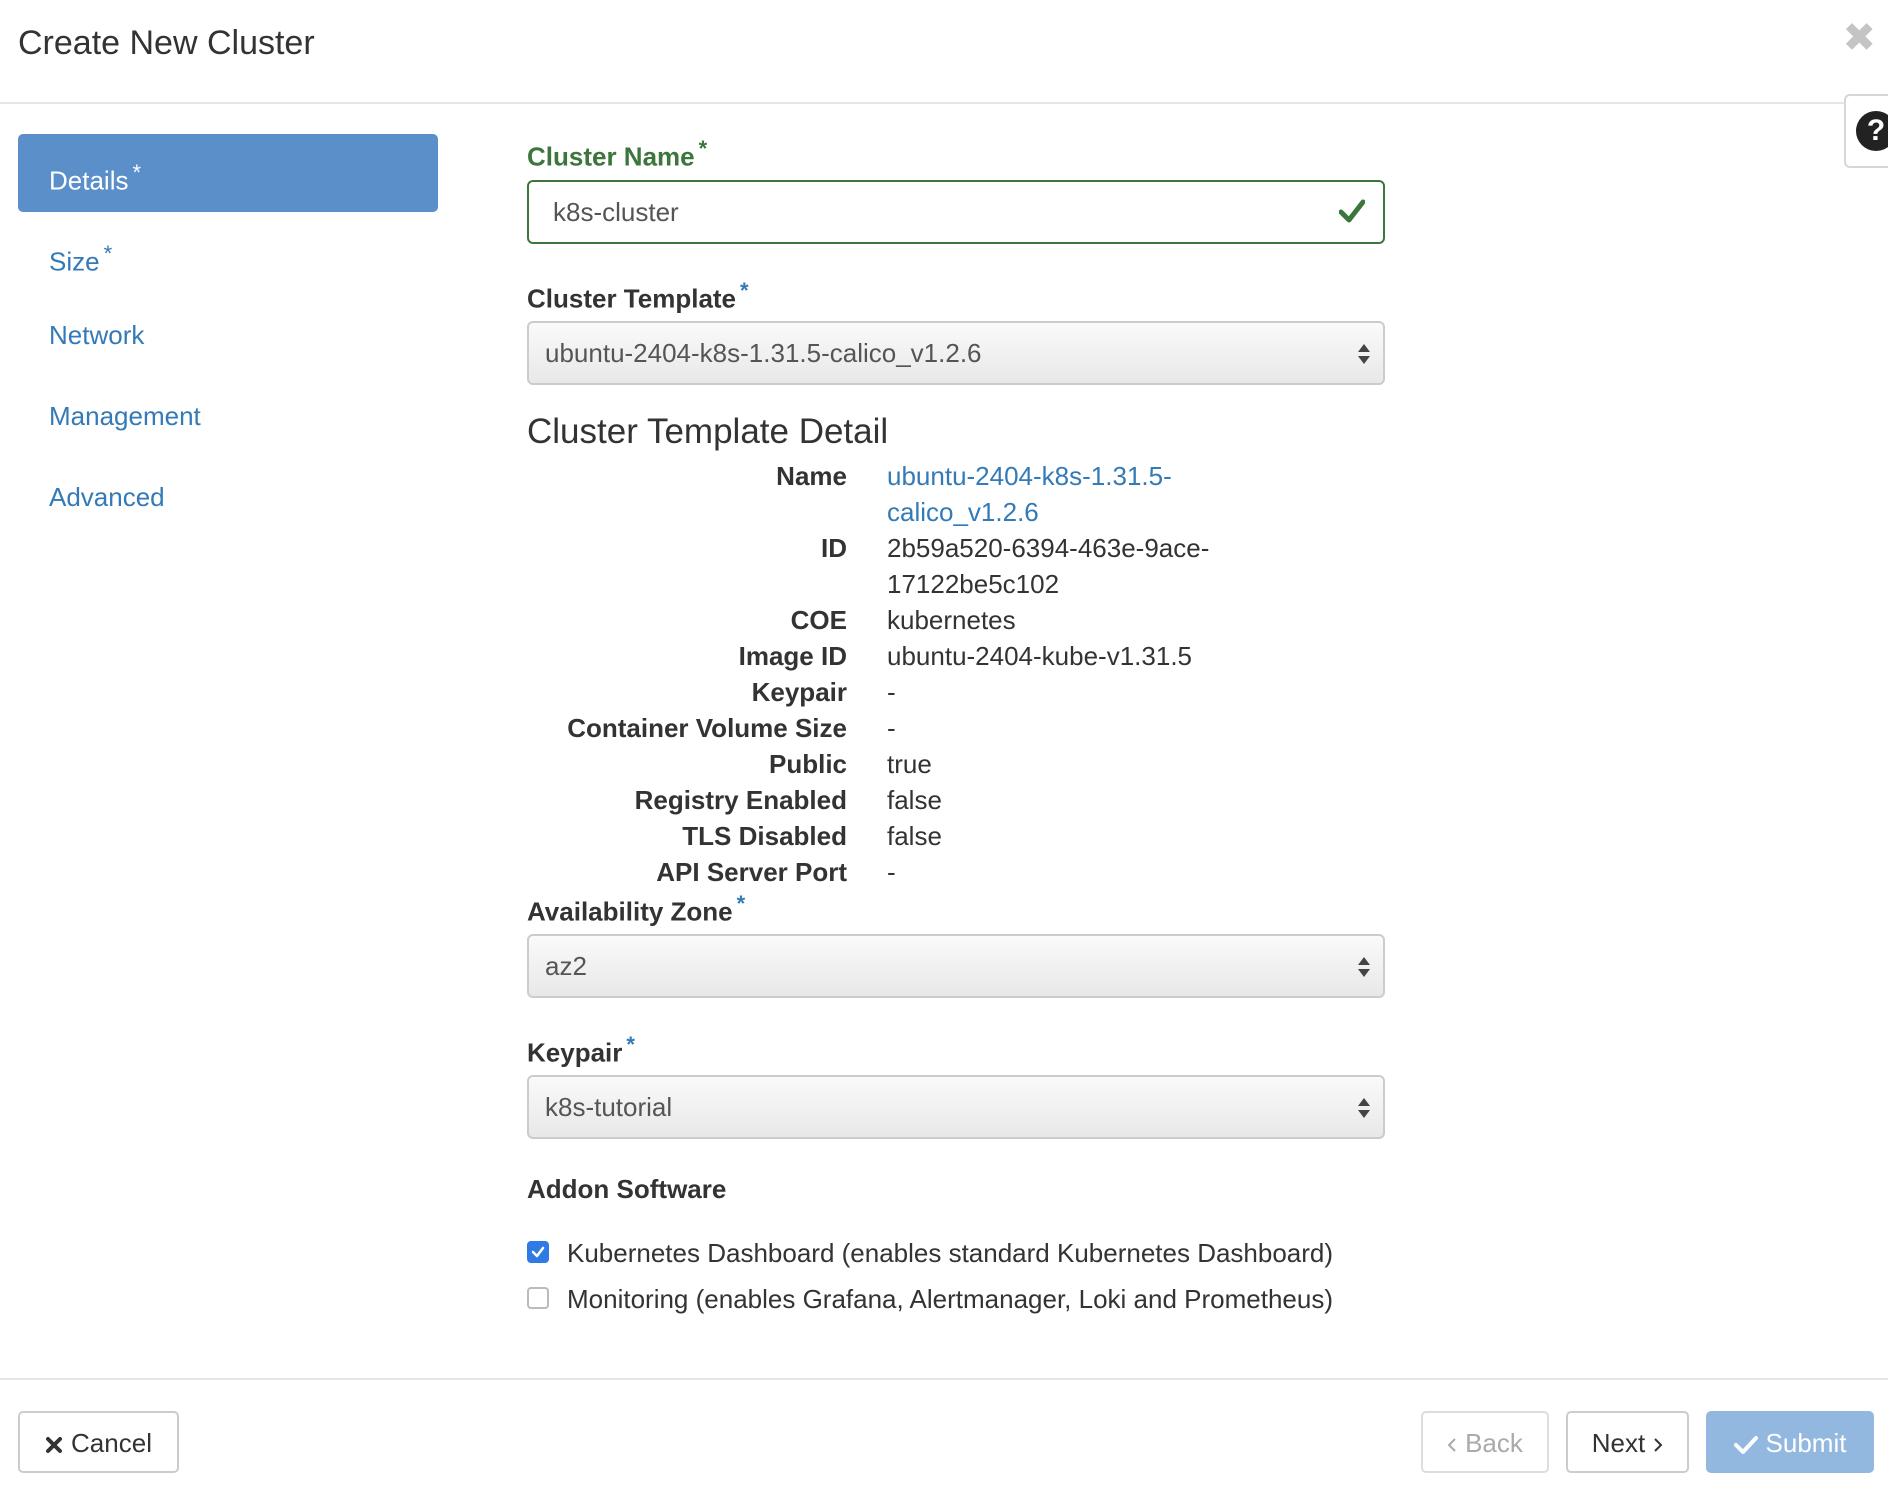 This screenshot has height=1486, width=1888. What do you see at coordinates (1029, 494) in the screenshot?
I see `template-name-link: ubuntu-2404-k8s-1.31.5-calico_v1.2.6` at bounding box center [1029, 494].